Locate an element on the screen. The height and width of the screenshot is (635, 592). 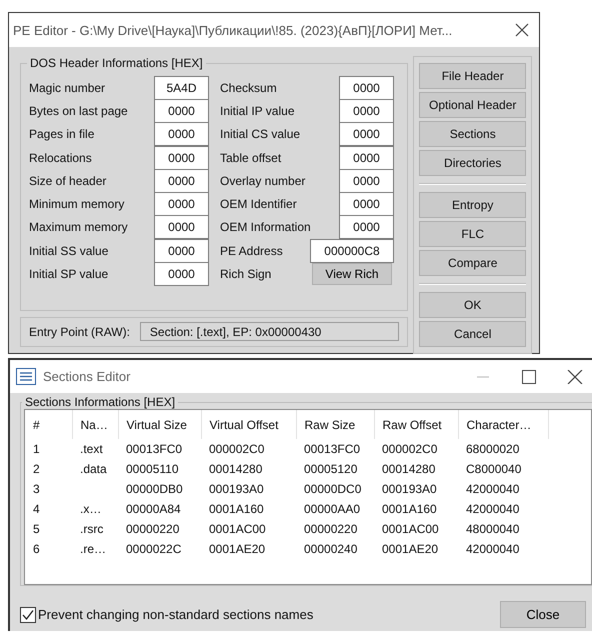
panel-button: Compare is located at coordinates (472, 263).